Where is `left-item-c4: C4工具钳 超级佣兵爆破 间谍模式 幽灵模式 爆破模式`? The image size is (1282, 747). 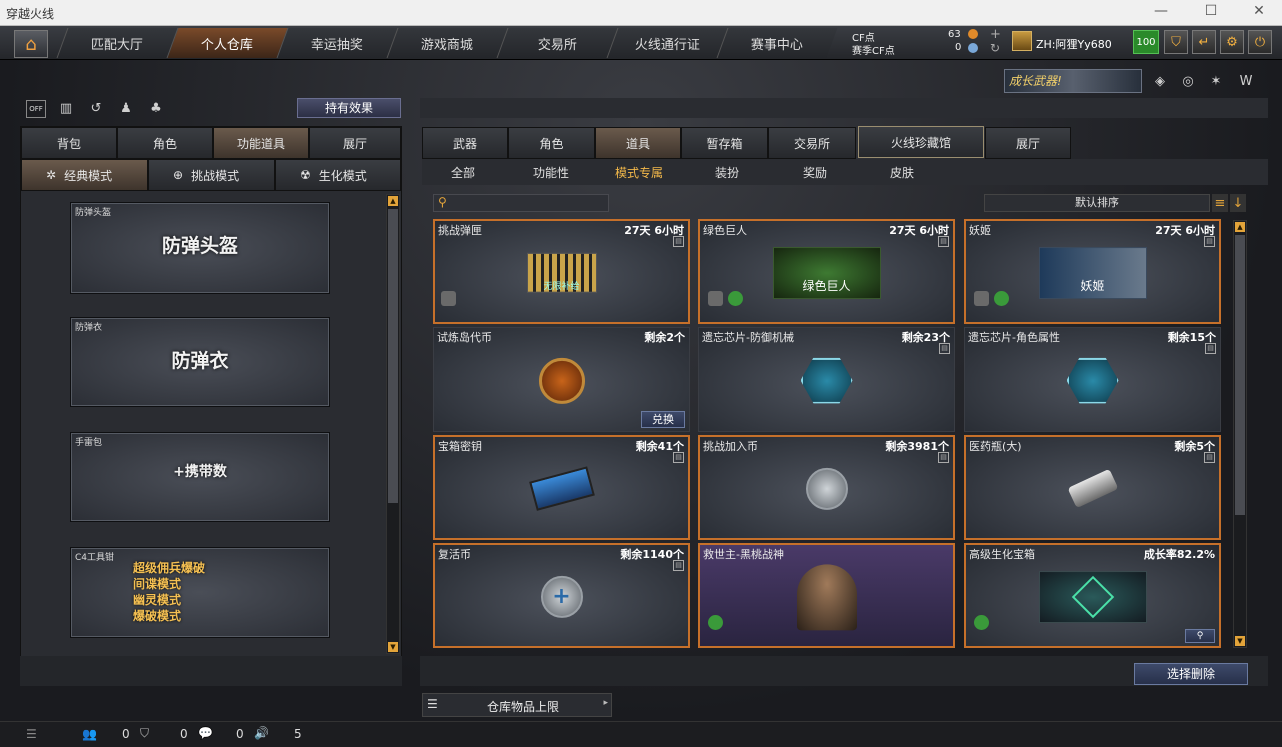
left-item-c4: C4工具钳 超级佣兵爆破 间谍模式 幽灵模式 爆破模式 is located at coordinates (200, 592).